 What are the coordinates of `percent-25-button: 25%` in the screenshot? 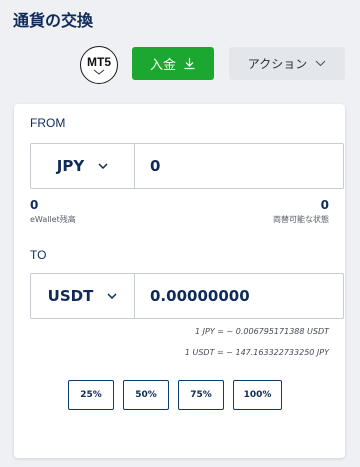 It's located at (91, 395).